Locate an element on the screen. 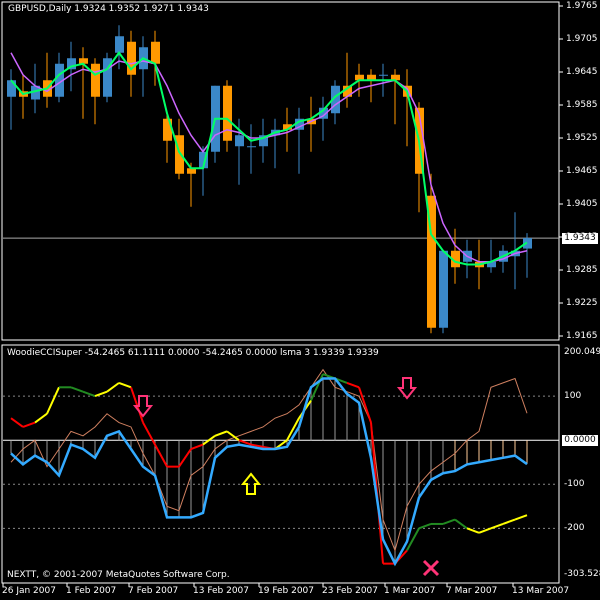 The width and height of the screenshot is (600, 600). price-tick-label: 1.9705 is located at coordinates (582, 39).